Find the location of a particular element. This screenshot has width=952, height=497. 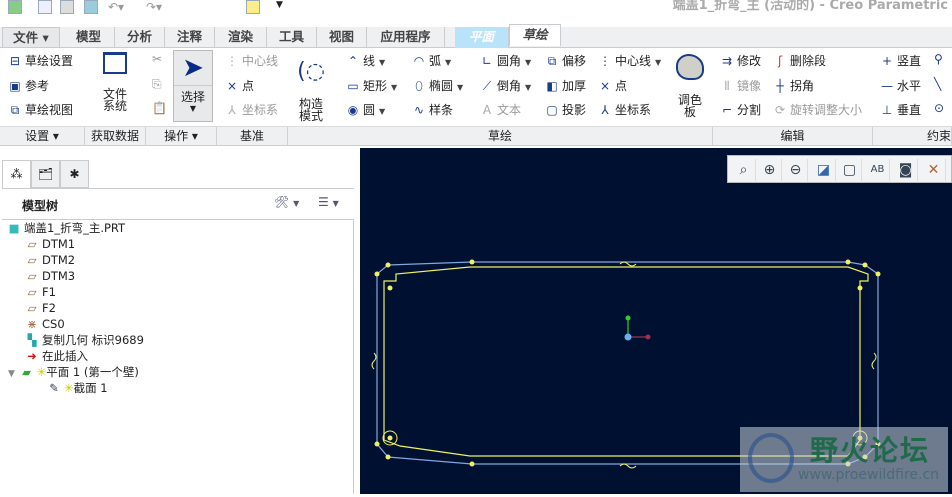

refit-icon: ⌕ is located at coordinates (744, 170).